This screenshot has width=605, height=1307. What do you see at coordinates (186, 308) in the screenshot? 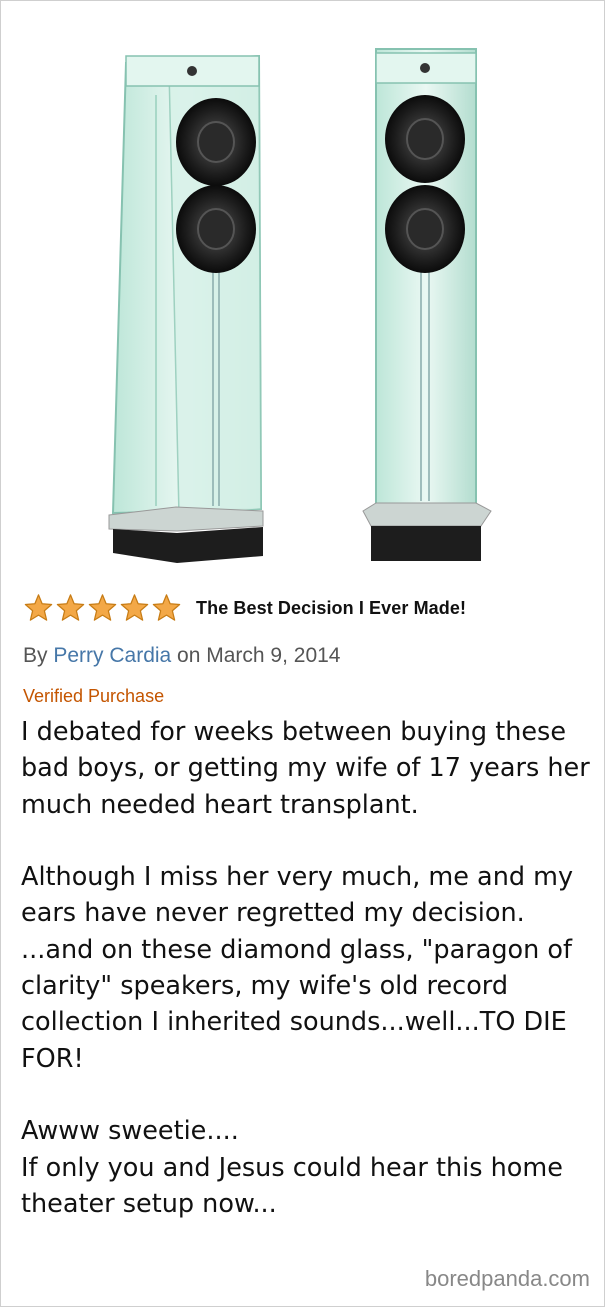
I see `speaker-left` at bounding box center [186, 308].